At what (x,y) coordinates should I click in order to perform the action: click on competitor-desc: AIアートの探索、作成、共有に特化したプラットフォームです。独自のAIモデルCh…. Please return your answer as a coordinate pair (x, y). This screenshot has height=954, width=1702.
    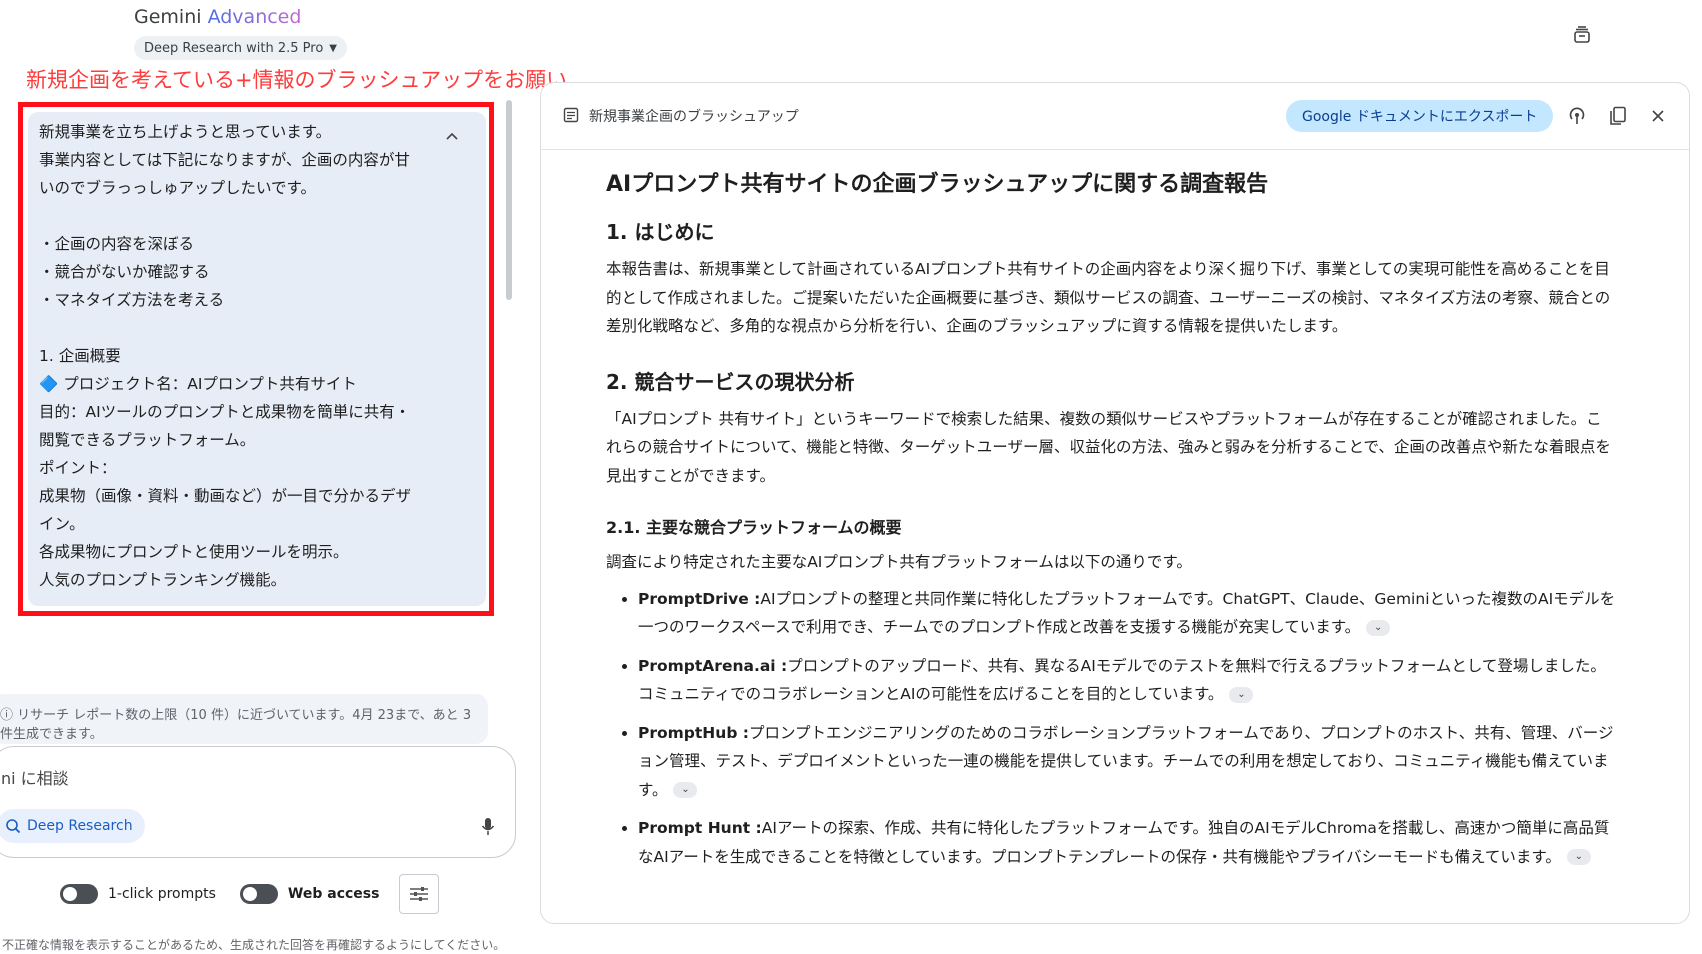
    Looking at the image, I should click on (1124, 842).